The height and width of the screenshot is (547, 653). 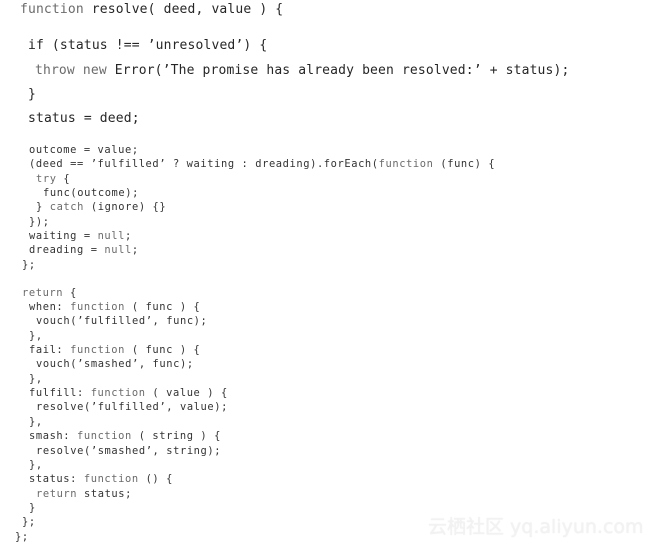 I want to click on code-text: vouch(’fulfilled’, func);, so click(x=122, y=321).